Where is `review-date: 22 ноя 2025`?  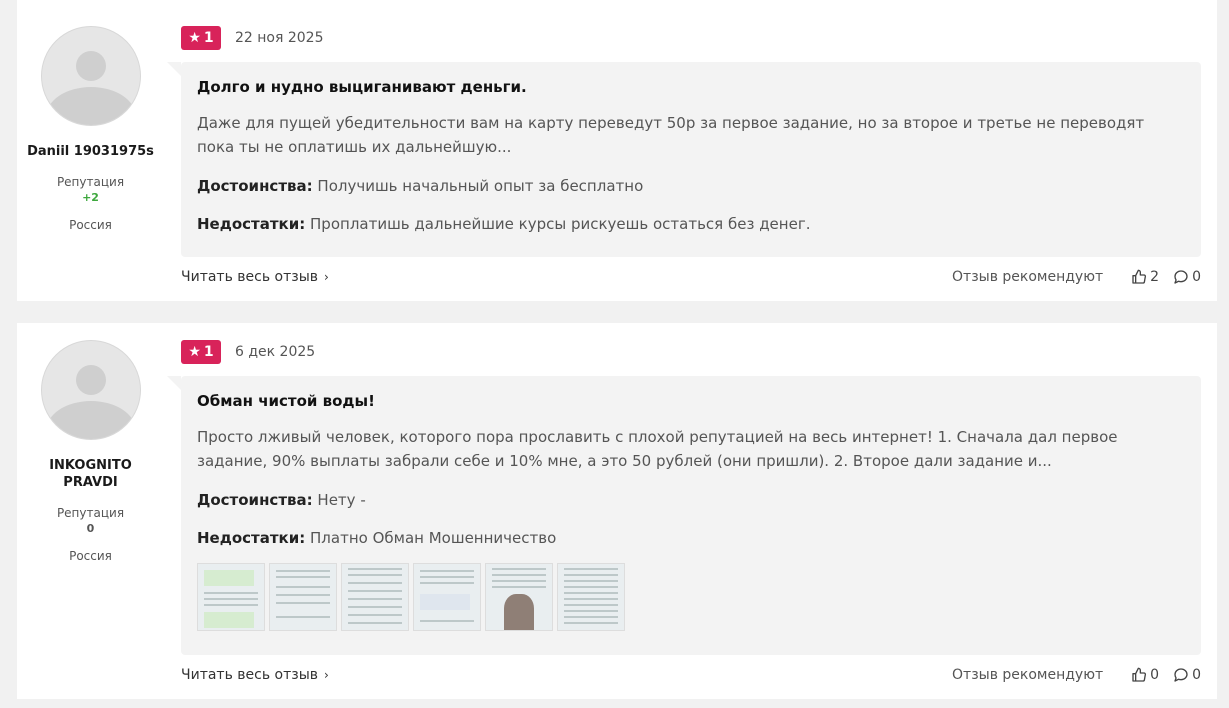 review-date: 22 ноя 2025 is located at coordinates (279, 38).